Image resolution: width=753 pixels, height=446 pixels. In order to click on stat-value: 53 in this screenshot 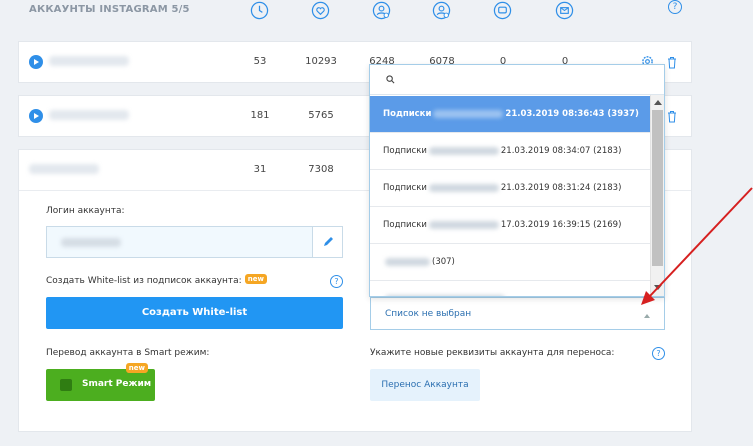, I will do `click(260, 61)`.